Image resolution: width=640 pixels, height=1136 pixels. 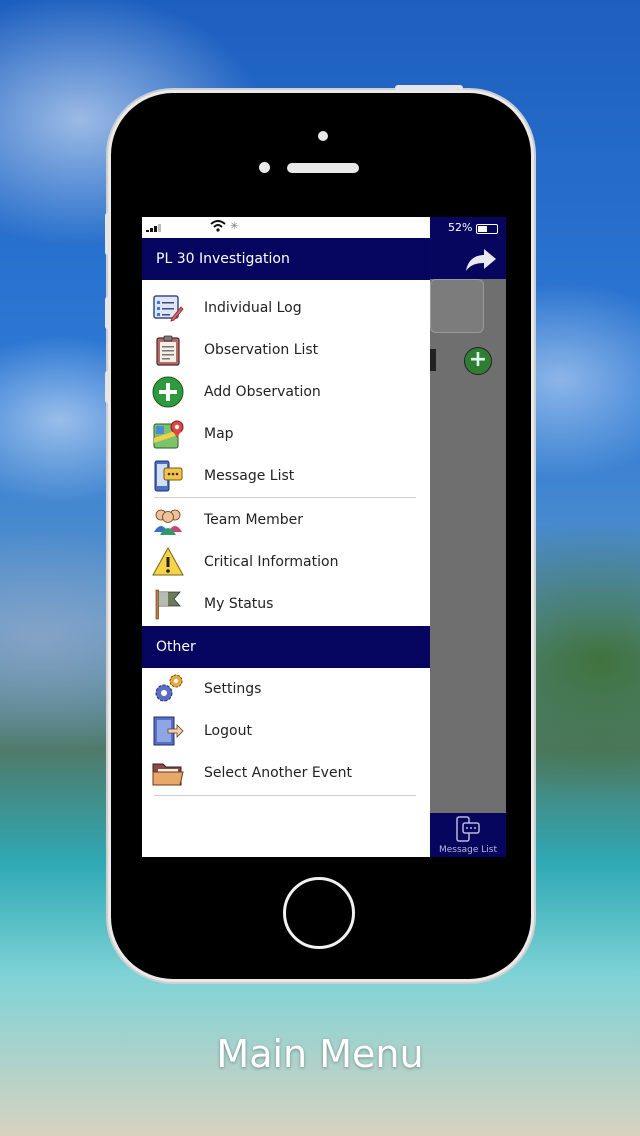 I want to click on section-header-other: Other, so click(x=286, y=647).